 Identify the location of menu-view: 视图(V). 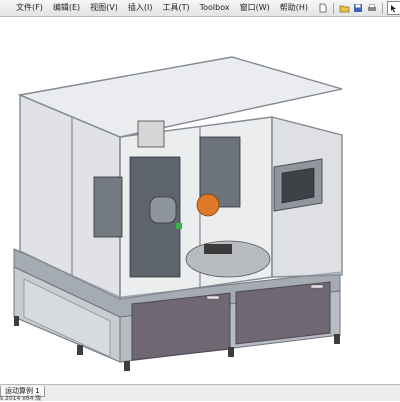
(104, 8).